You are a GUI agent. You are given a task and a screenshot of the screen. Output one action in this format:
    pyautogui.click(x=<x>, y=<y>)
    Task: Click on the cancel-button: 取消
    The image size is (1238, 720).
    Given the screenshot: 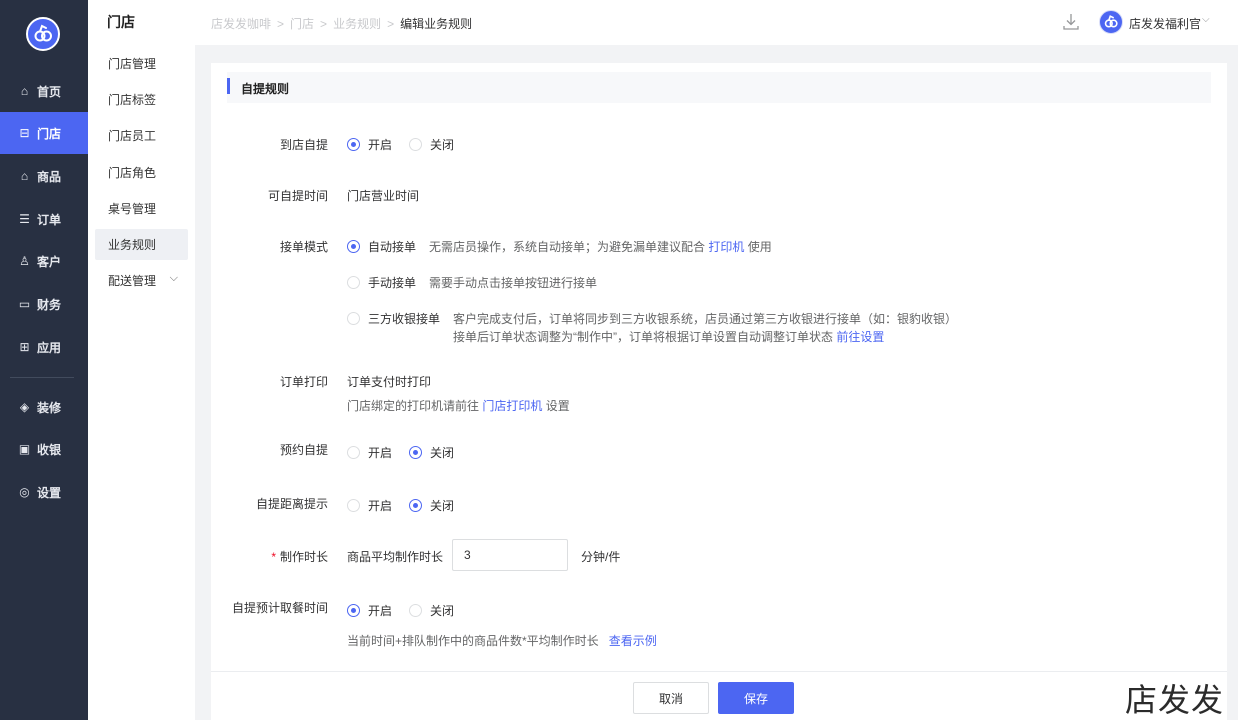 What is the action you would take?
    pyautogui.click(x=671, y=698)
    